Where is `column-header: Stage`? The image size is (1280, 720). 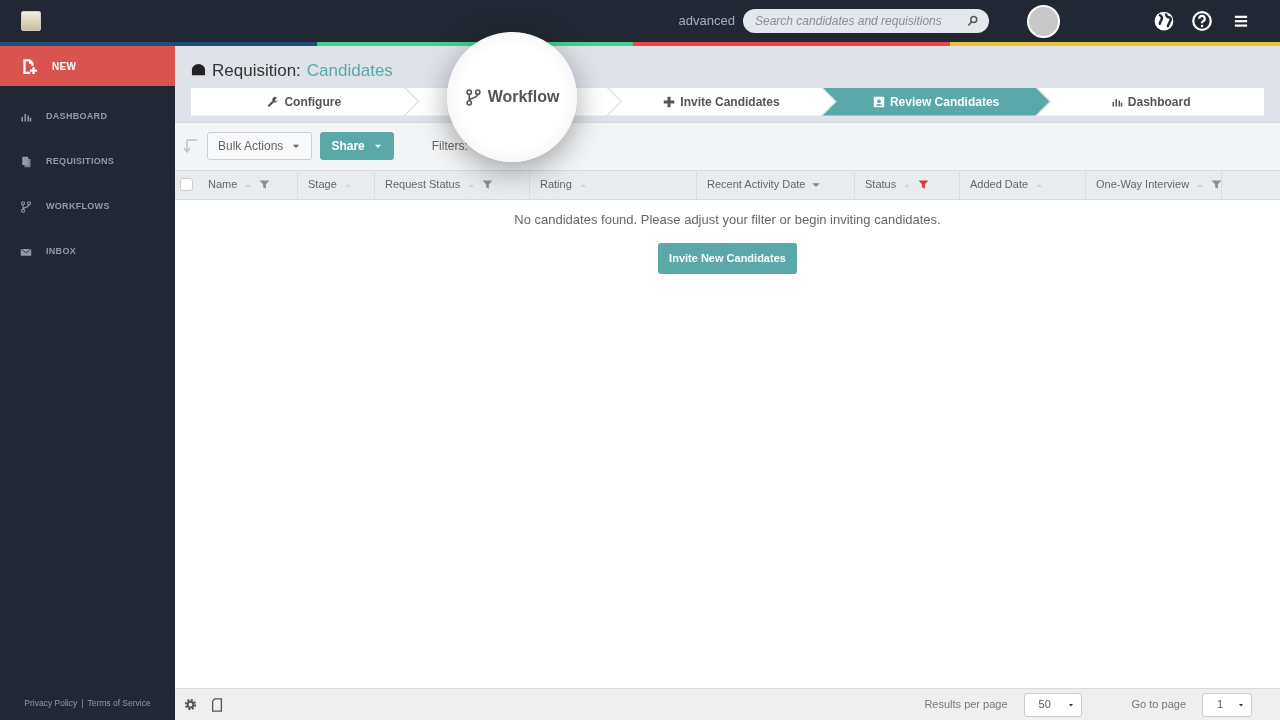
column-header: Stage is located at coordinates (322, 184).